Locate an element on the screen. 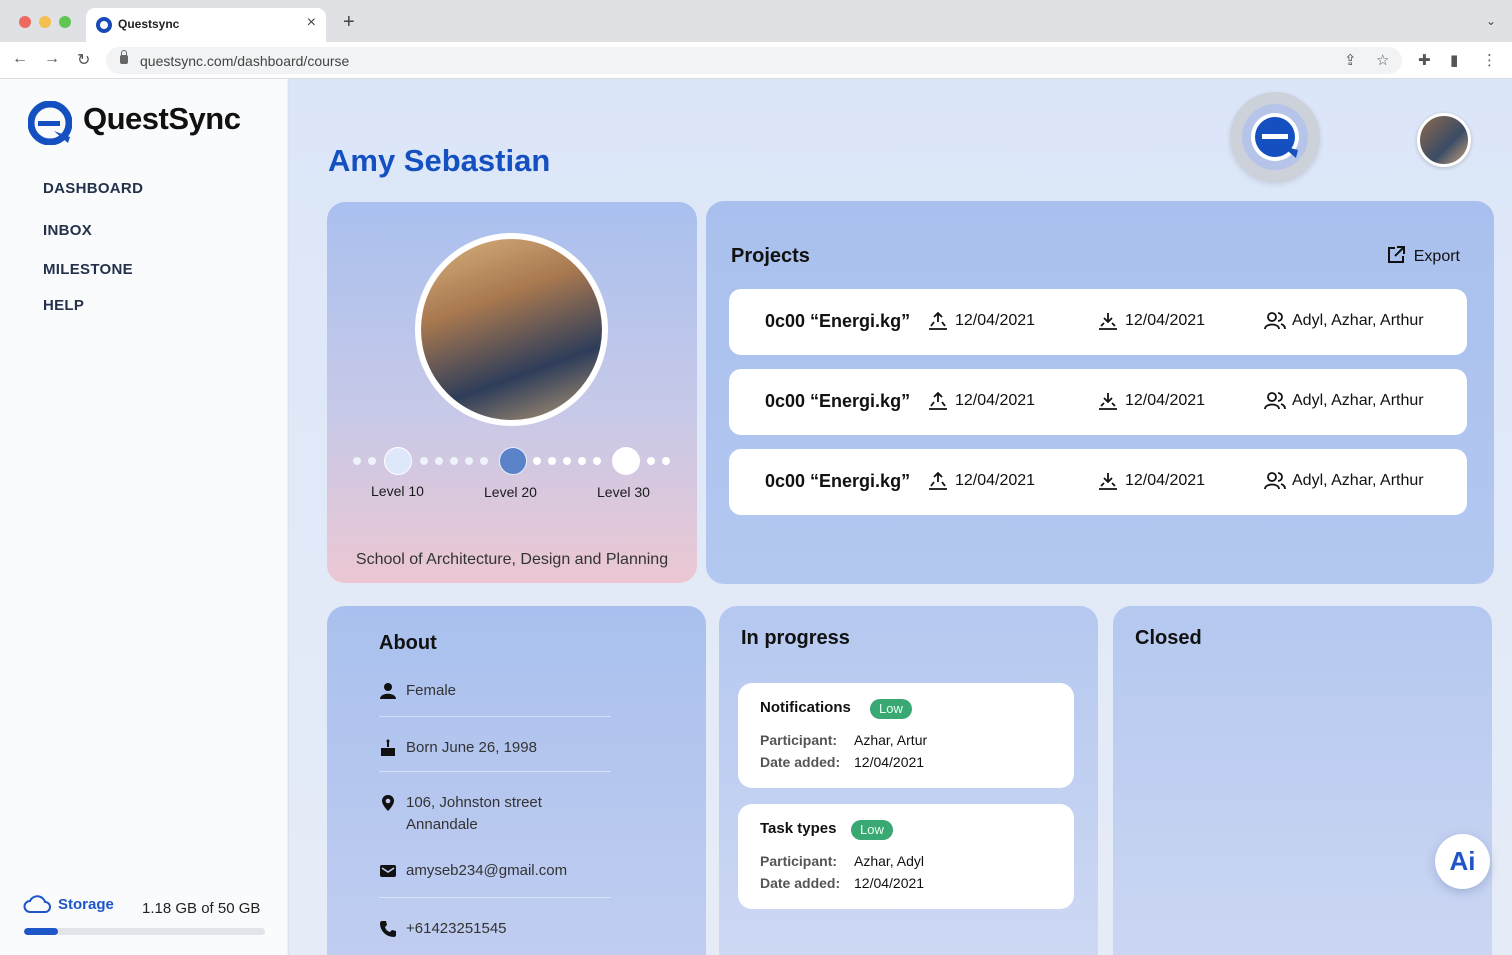 The image size is (1512, 955). task-name: Notifications is located at coordinates (805, 707).